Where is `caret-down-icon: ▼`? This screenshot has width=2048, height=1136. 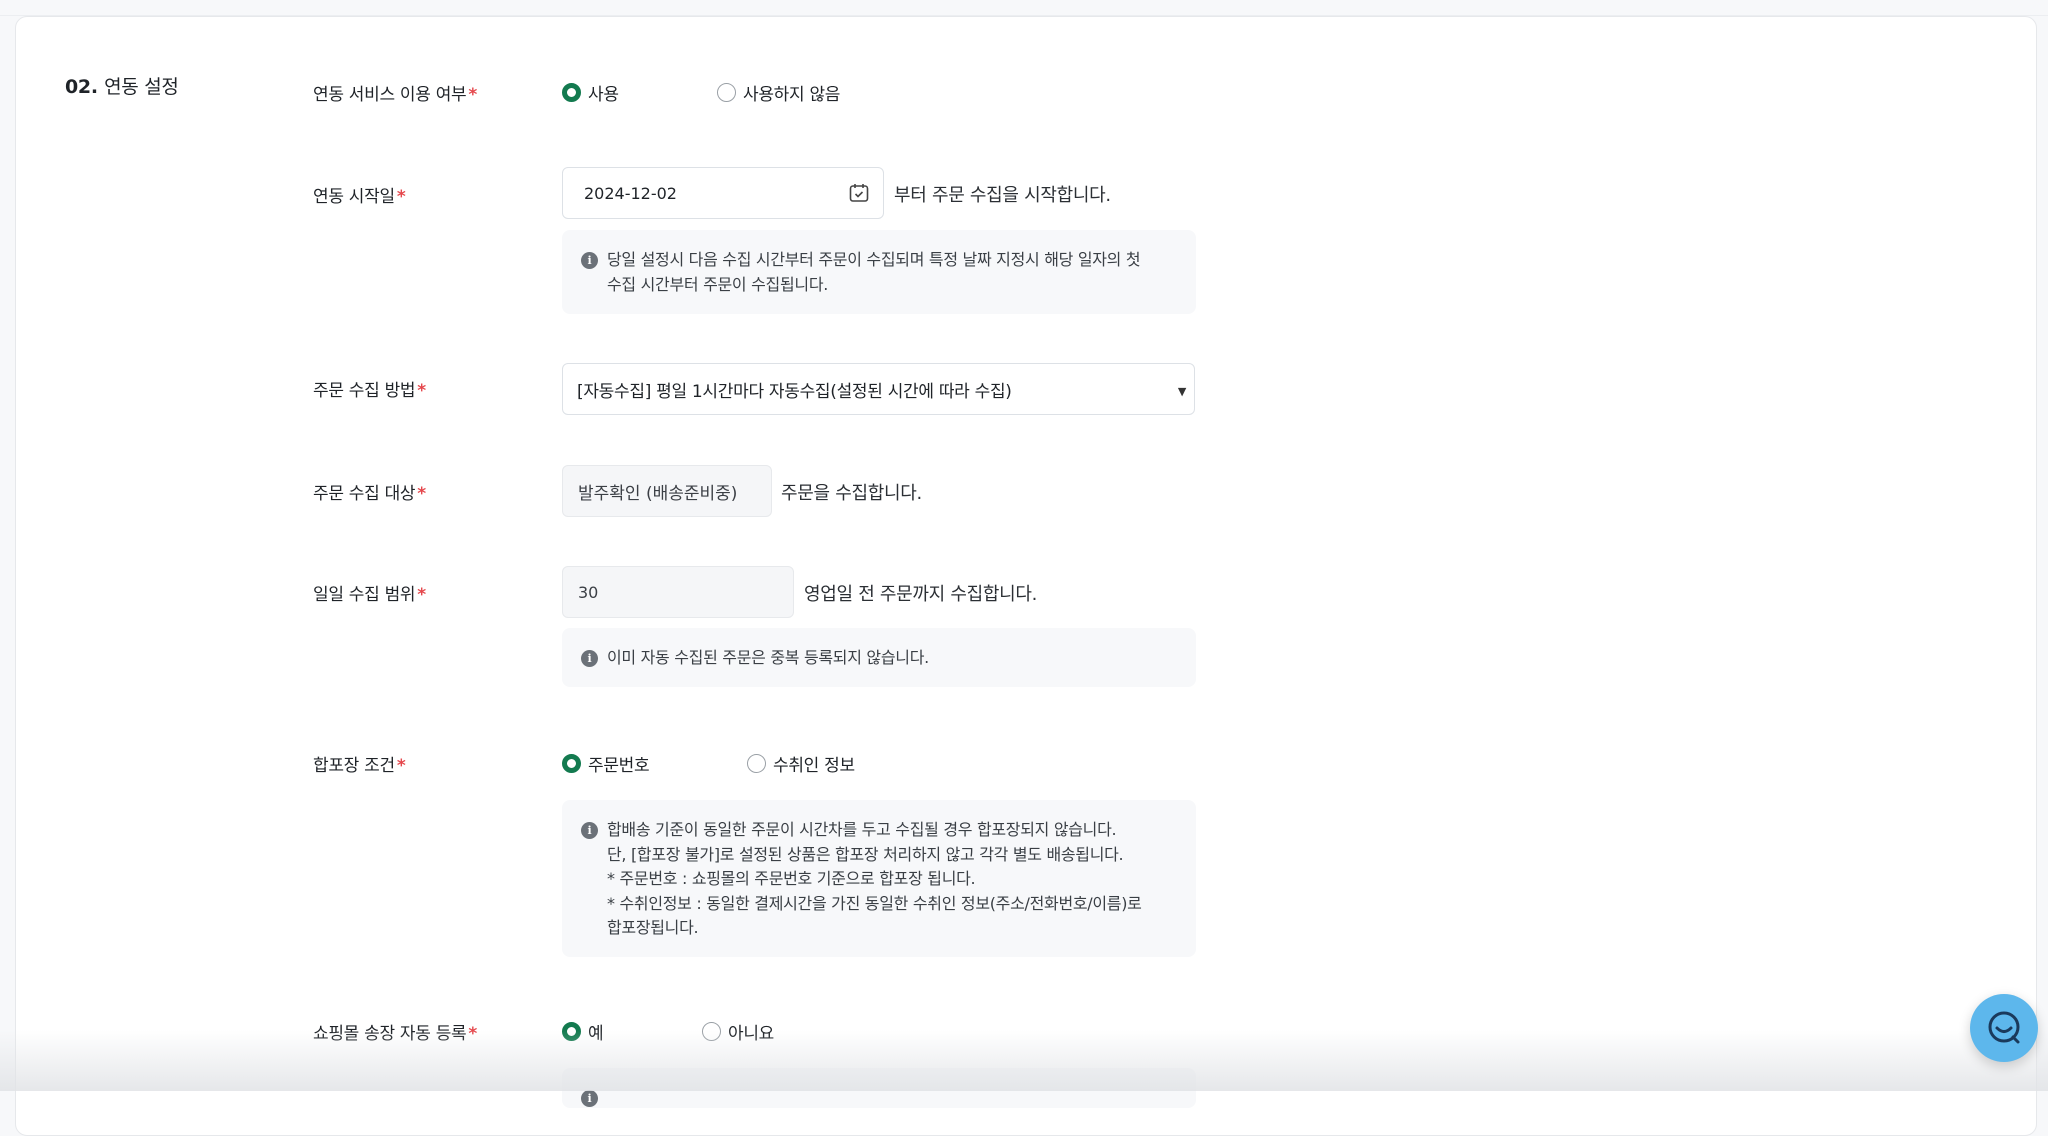
caret-down-icon: ▼ is located at coordinates (1181, 391).